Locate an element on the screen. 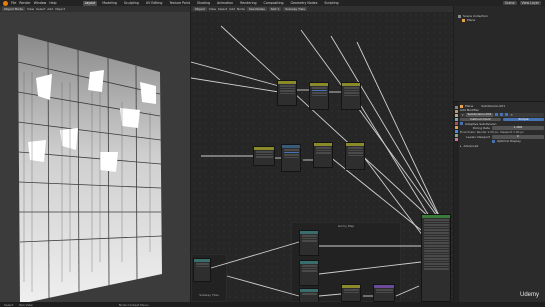  modifier-tab-icon is located at coordinates (456, 131).